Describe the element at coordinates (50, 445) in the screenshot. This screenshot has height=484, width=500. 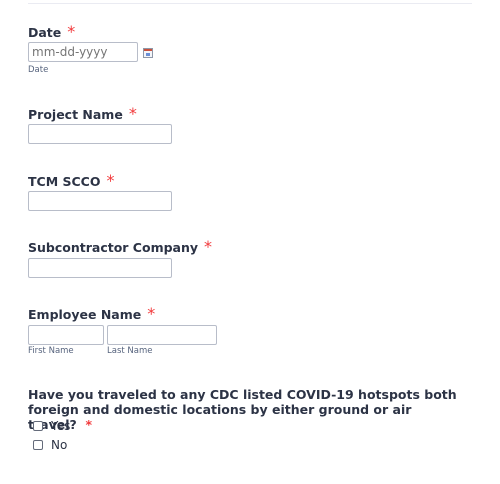
I see `option-no: No` at that location.